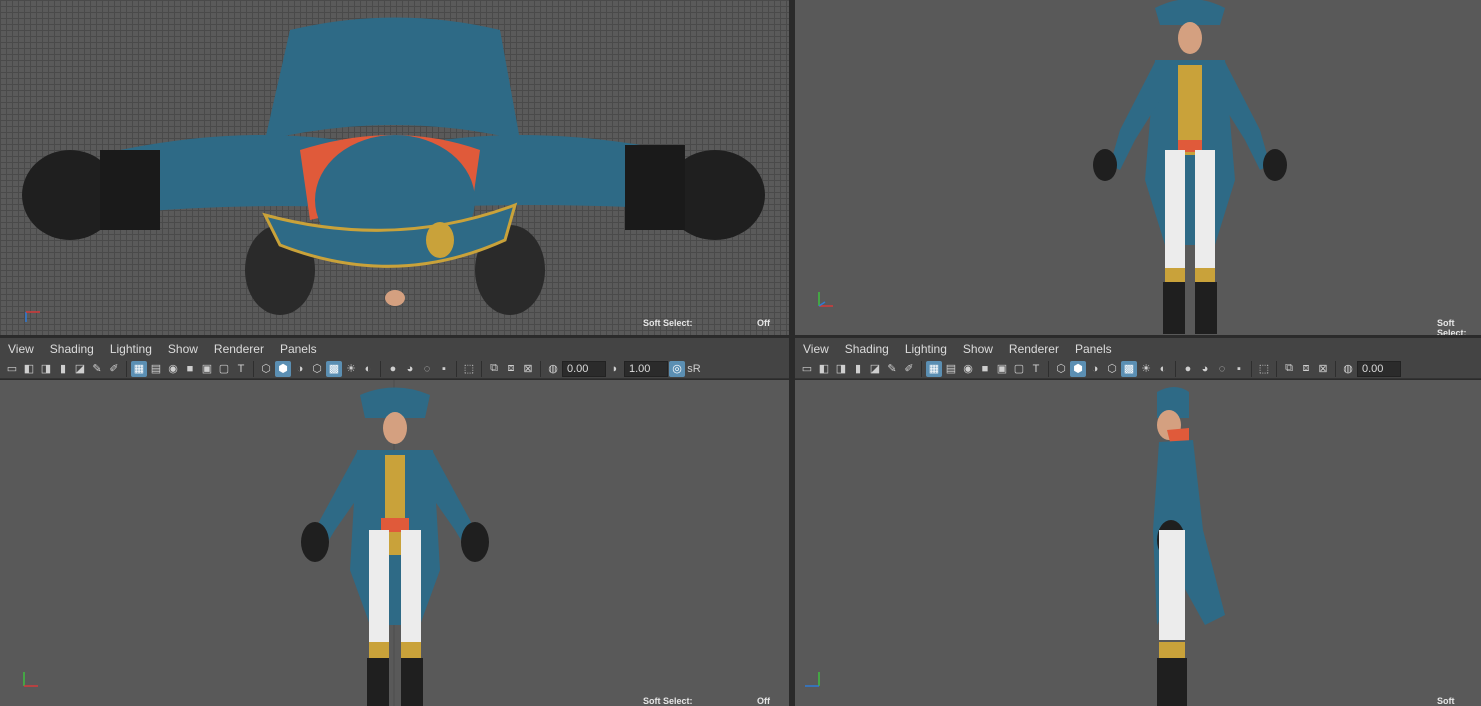 The image size is (1481, 706). I want to click on axis-indicator, so click(30, 679).